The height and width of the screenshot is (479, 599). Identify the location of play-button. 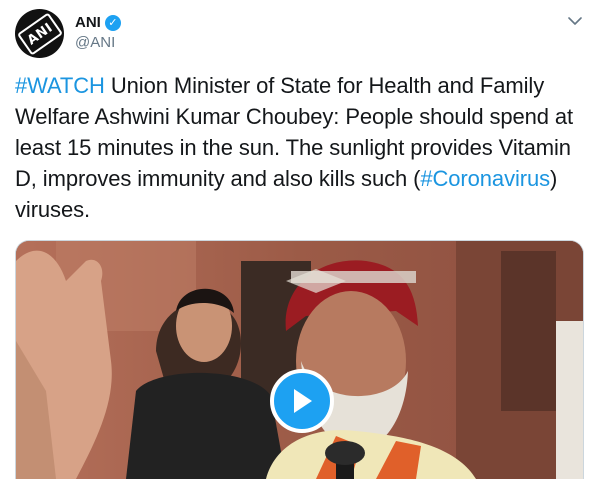
(302, 401).